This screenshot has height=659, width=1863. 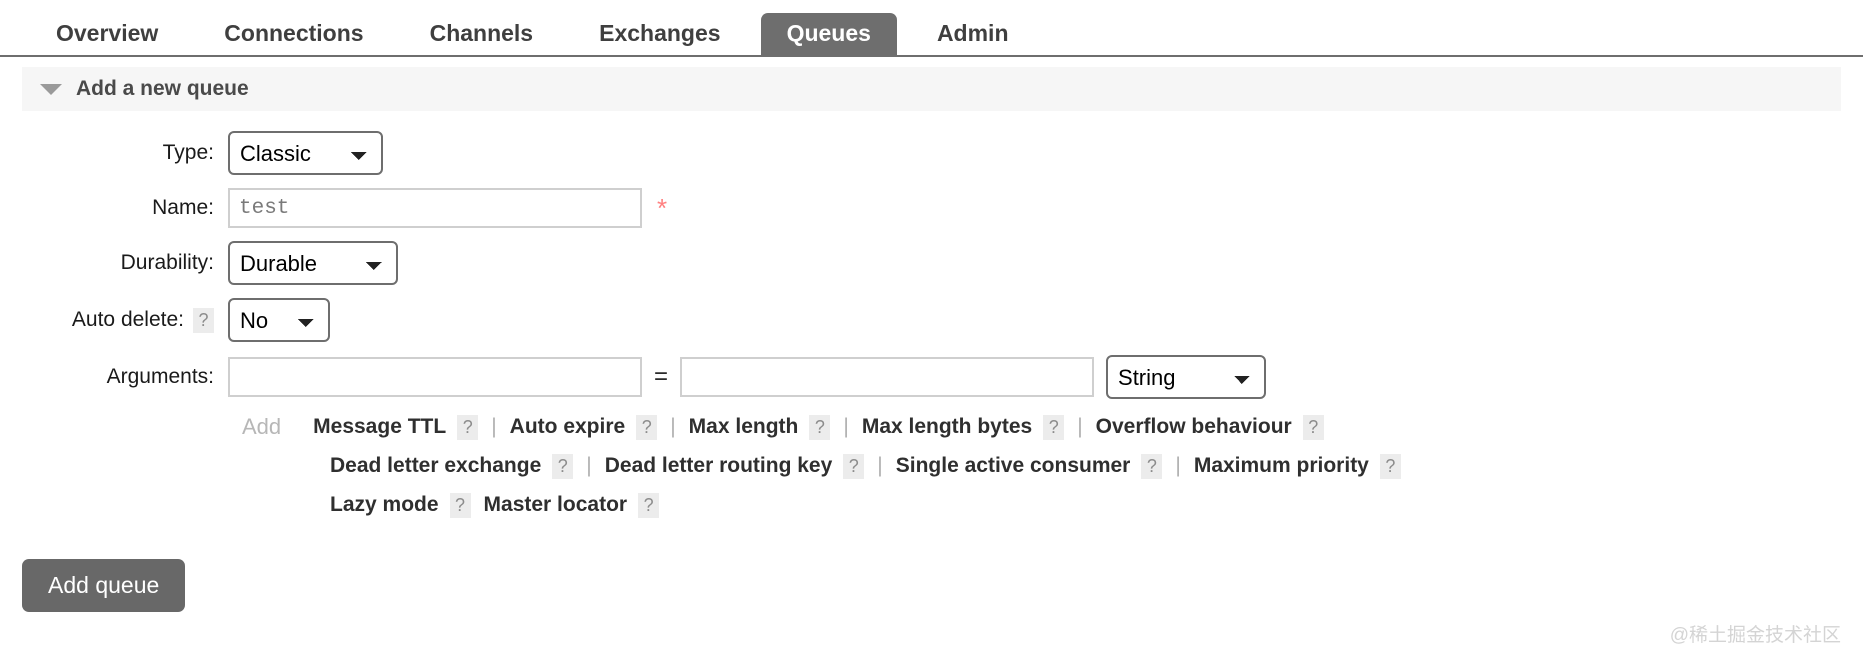 What do you see at coordinates (162, 88) in the screenshot?
I see `section-title: Add a new queue` at bounding box center [162, 88].